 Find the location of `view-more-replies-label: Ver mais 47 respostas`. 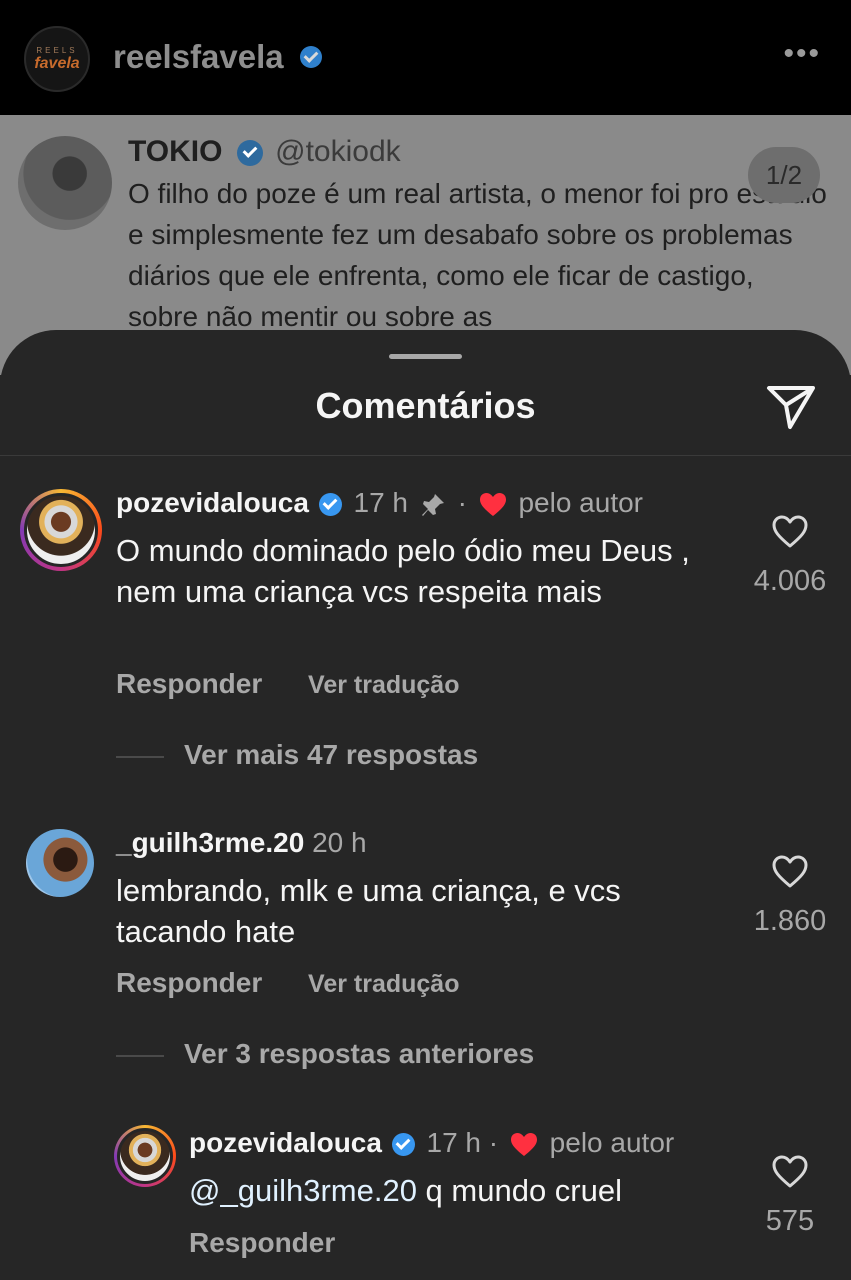

view-more-replies-label: Ver mais 47 respostas is located at coordinates (331, 754).